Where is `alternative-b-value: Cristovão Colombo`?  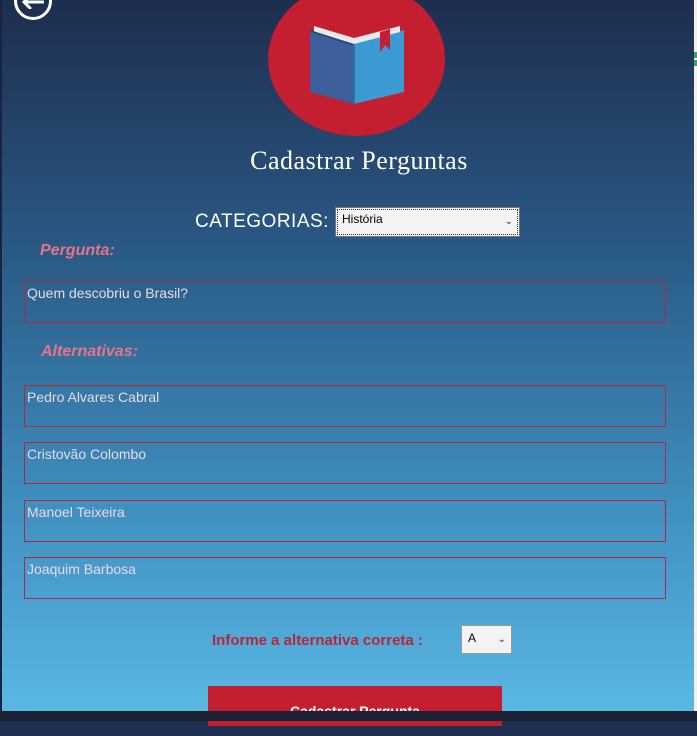 alternative-b-value: Cristovão Colombo is located at coordinates (87, 454).